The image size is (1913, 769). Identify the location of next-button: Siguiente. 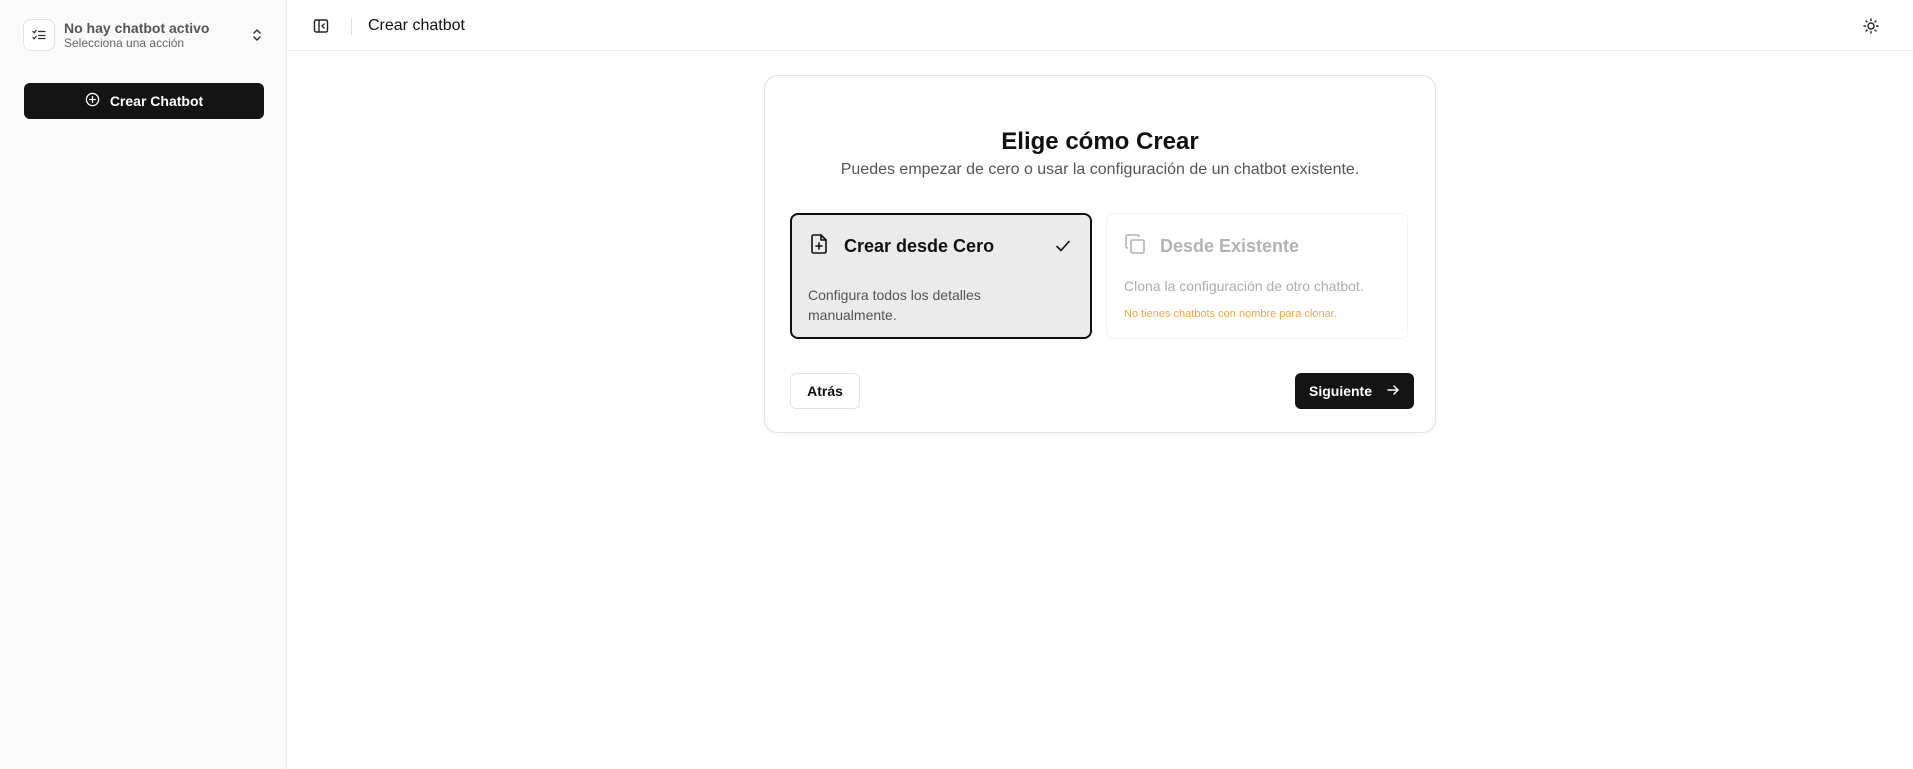
(1354, 391).